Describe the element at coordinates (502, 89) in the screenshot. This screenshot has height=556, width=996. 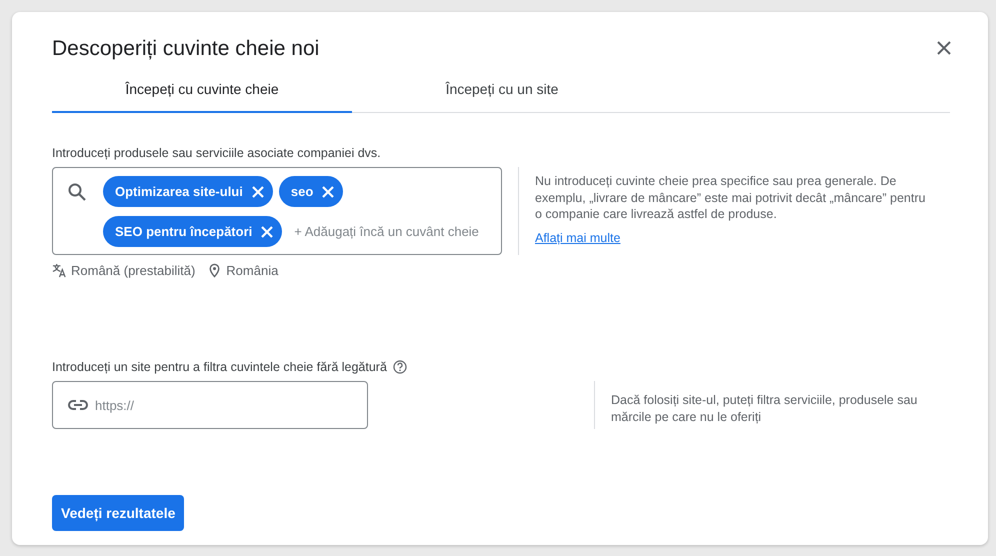
I see `tab: Începeți cu un site` at that location.